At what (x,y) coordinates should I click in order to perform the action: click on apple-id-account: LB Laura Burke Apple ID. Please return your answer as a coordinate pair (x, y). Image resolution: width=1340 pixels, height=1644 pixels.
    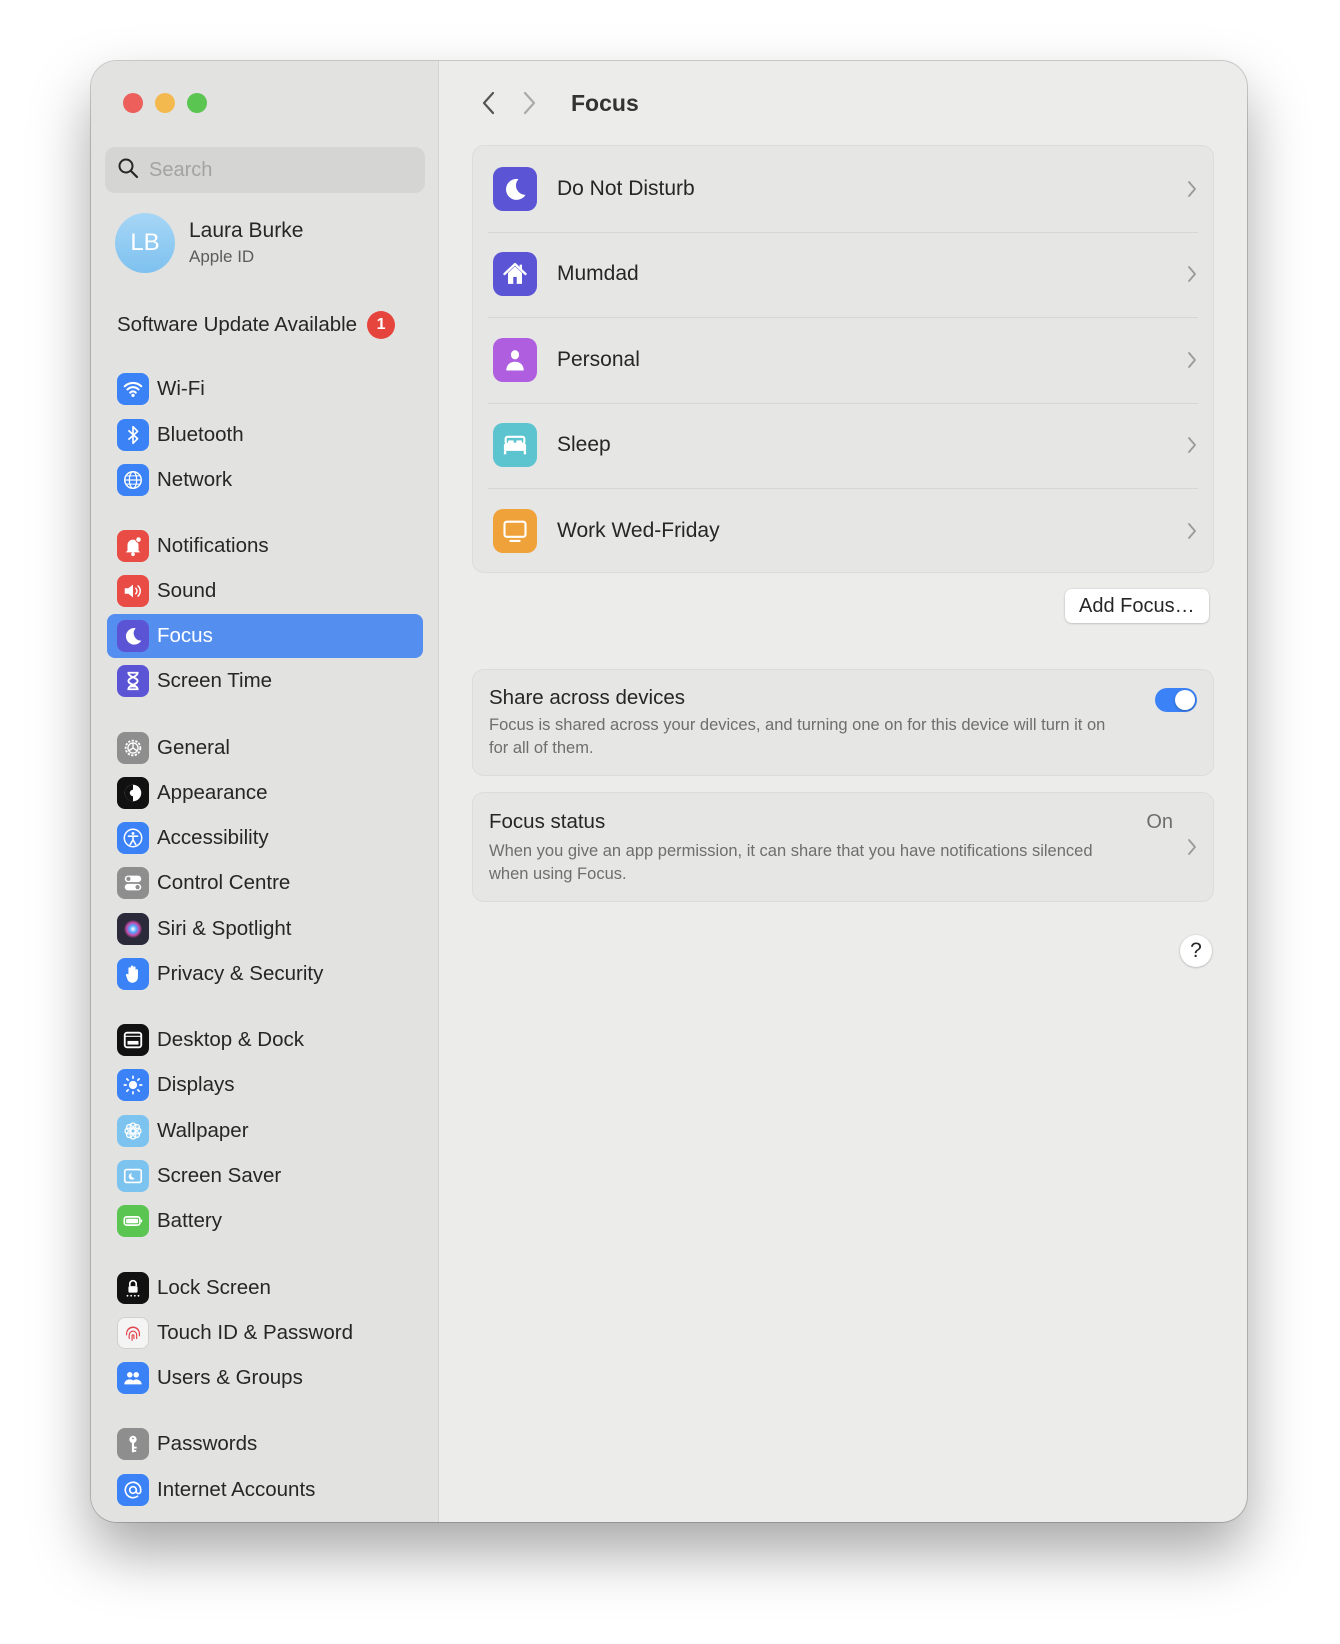
    Looking at the image, I should click on (209, 243).